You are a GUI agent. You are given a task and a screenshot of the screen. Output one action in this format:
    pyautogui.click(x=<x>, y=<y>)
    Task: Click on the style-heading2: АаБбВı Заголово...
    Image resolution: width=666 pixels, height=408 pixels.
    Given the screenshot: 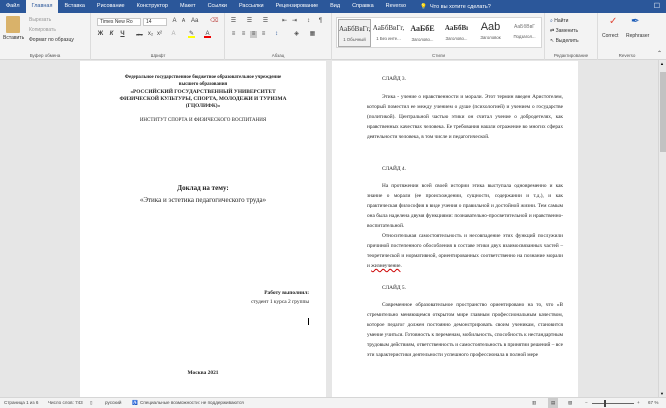 What is the action you would take?
    pyautogui.click(x=456, y=33)
    